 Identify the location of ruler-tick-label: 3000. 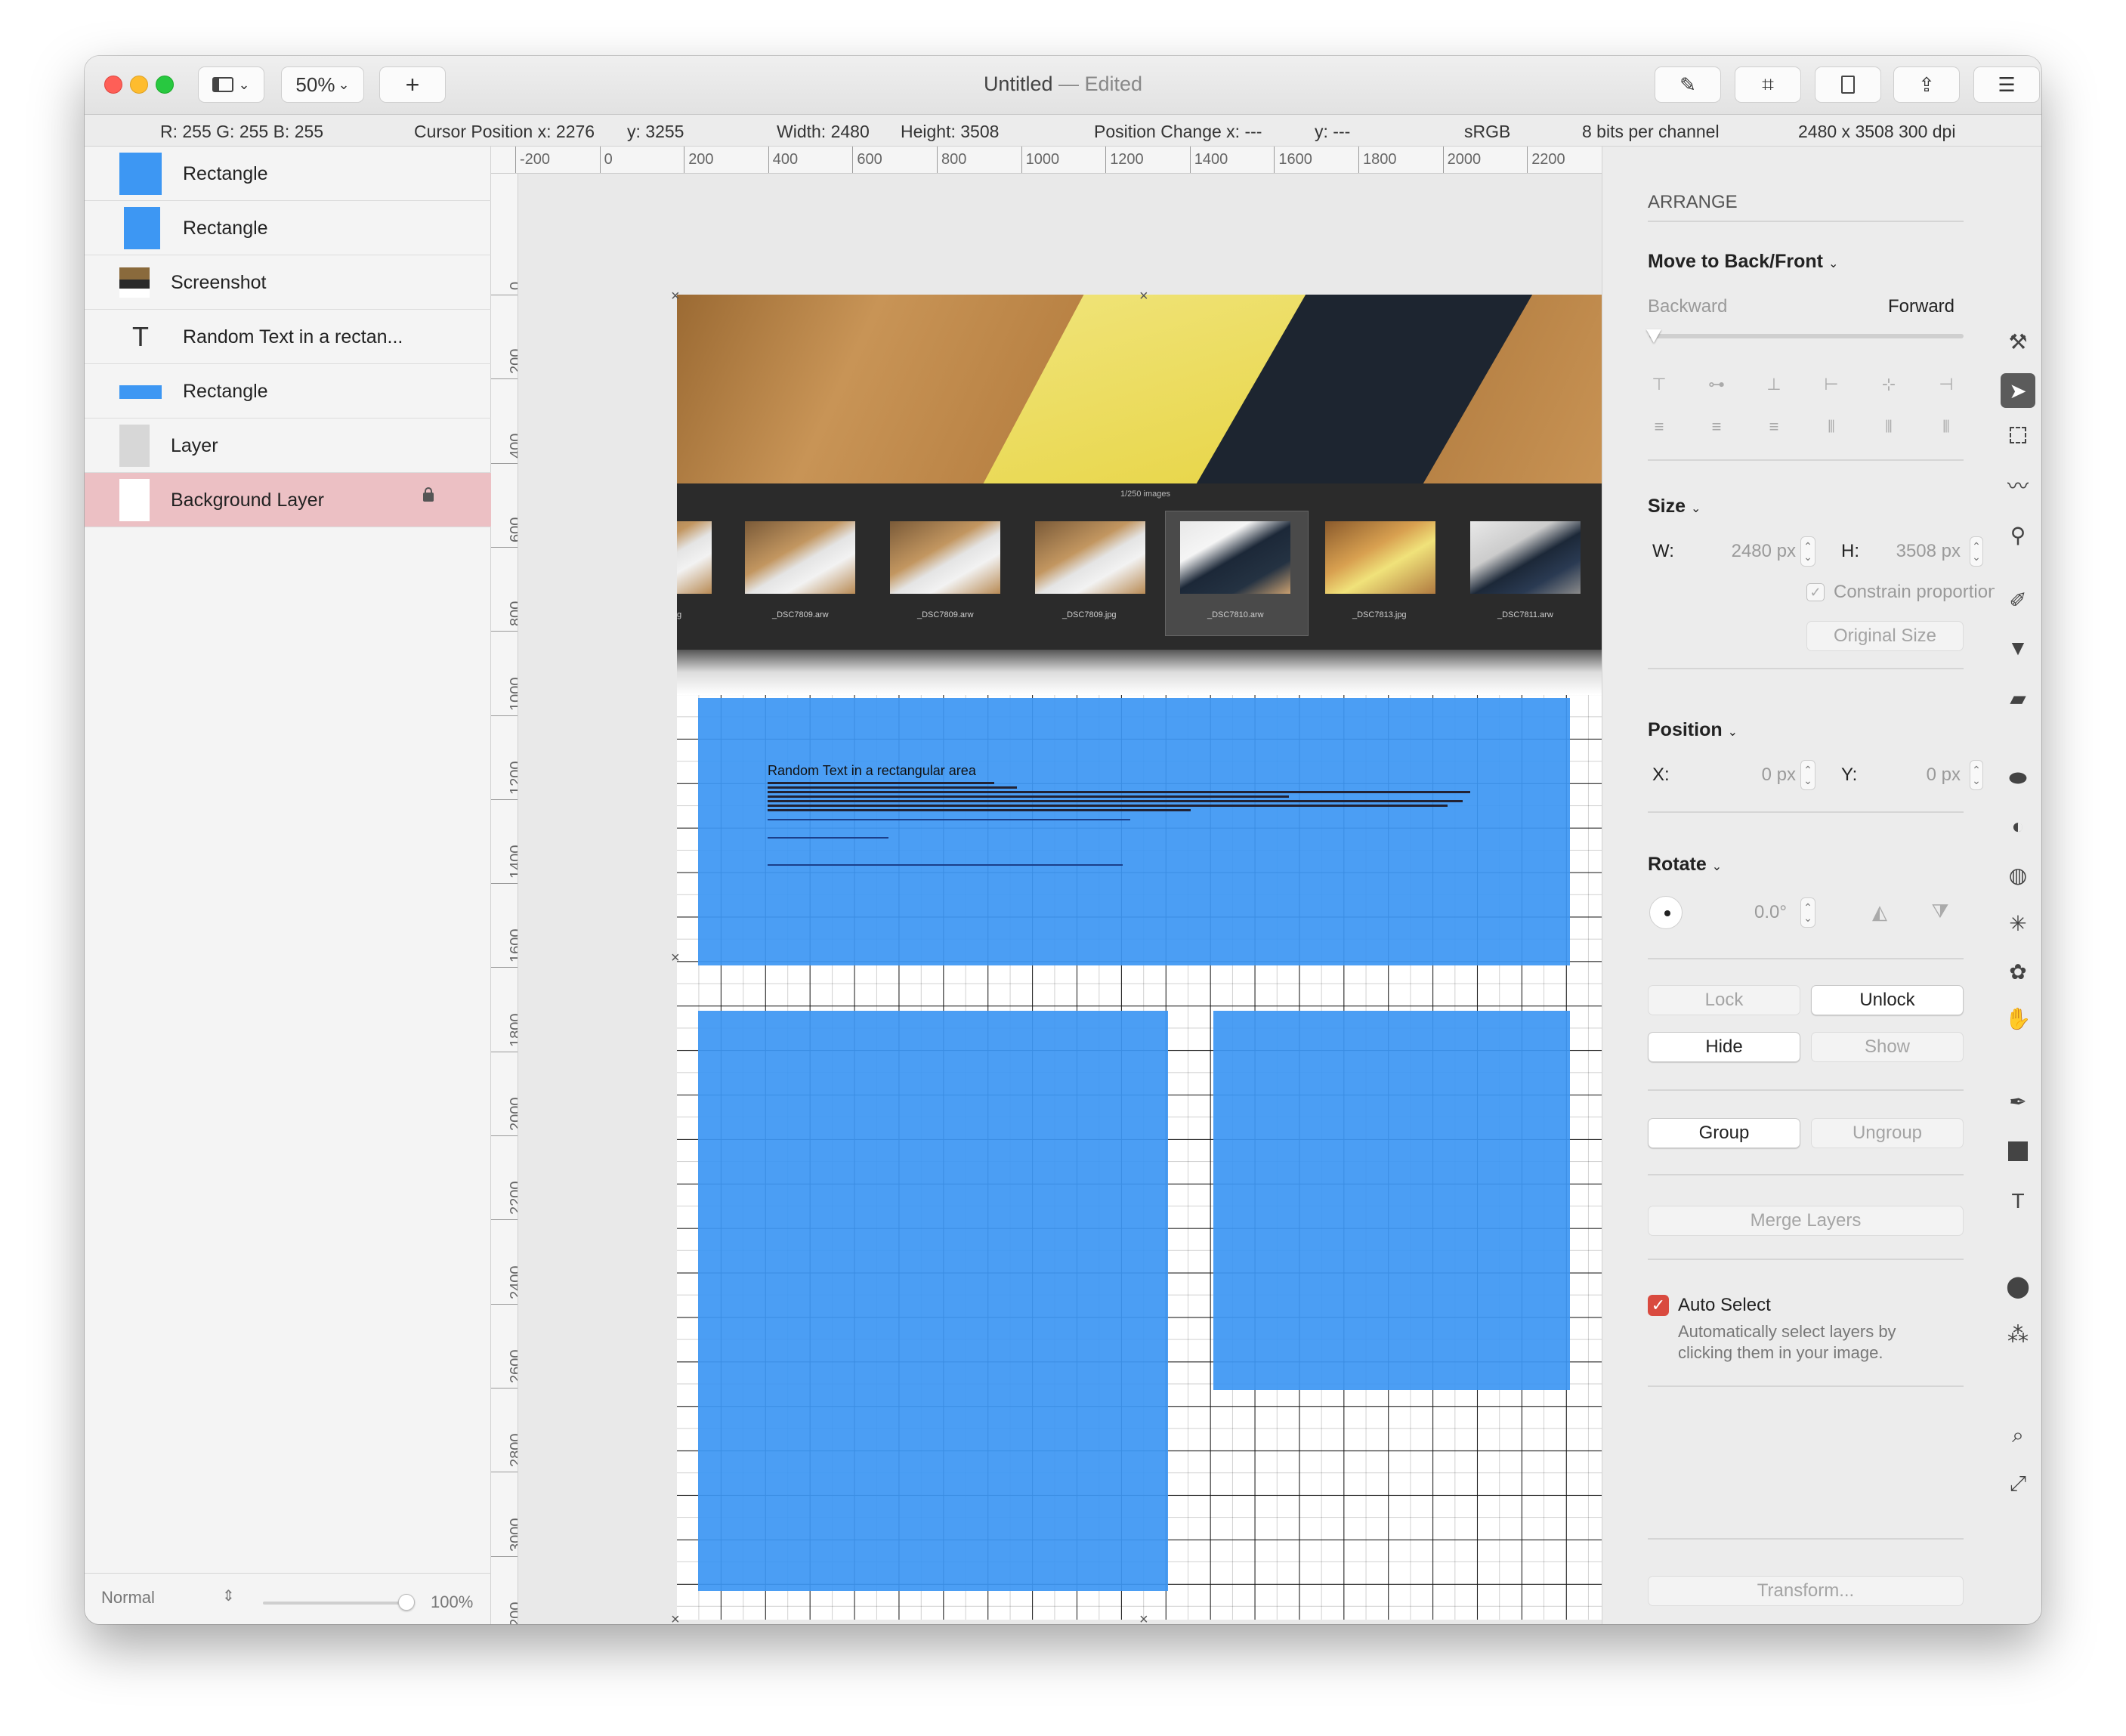
(513, 1535).